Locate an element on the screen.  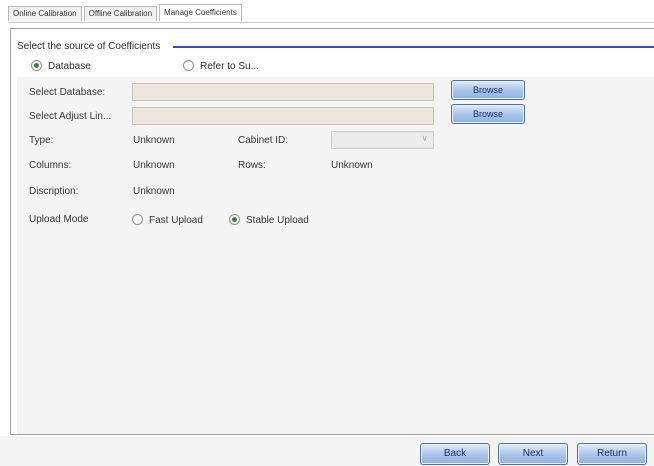
coefficient-source-title: Select the source of Coefficients is located at coordinates (89, 46).